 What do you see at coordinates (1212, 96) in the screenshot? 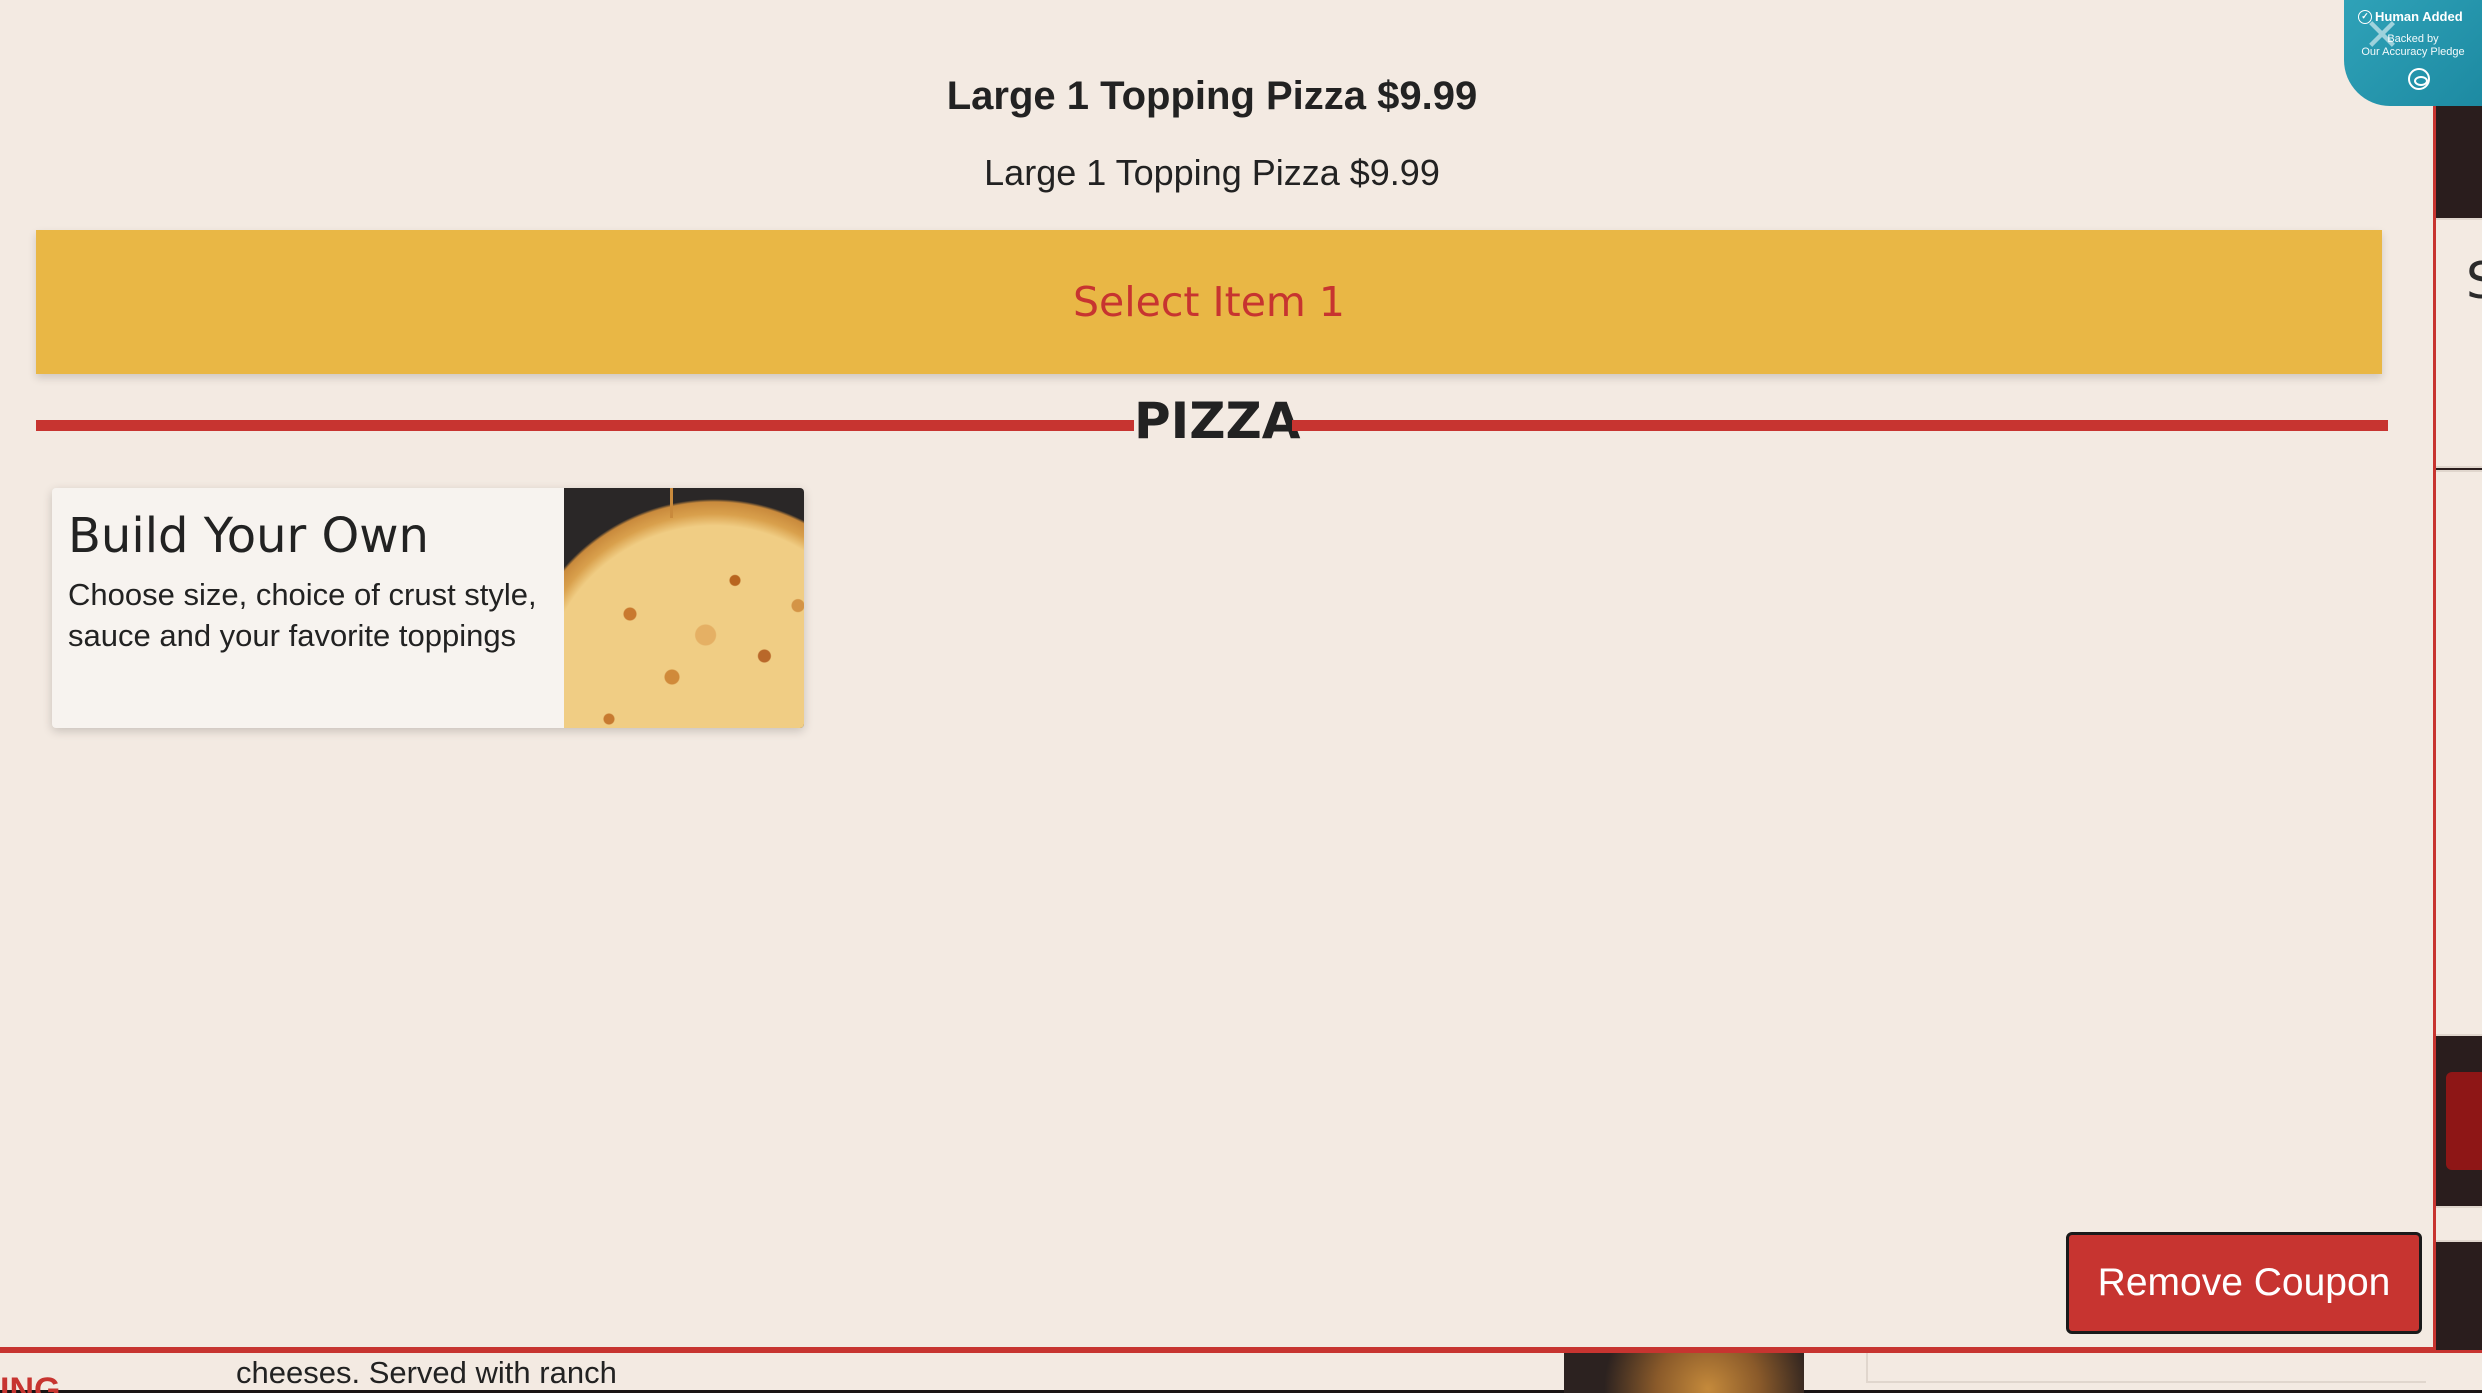
I see `modal-title: Large 1 Topping Pizza $9.99` at bounding box center [1212, 96].